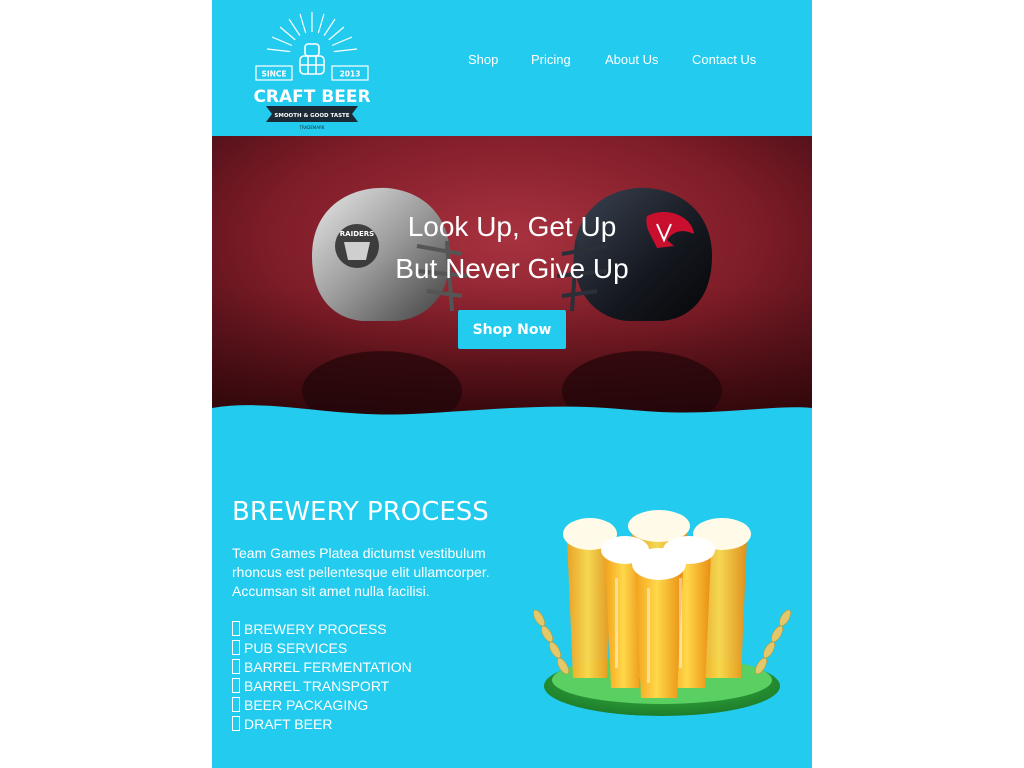 The height and width of the screenshot is (768, 1024). What do you see at coordinates (551, 59) in the screenshot?
I see `nav-pricing: Pricing` at bounding box center [551, 59].